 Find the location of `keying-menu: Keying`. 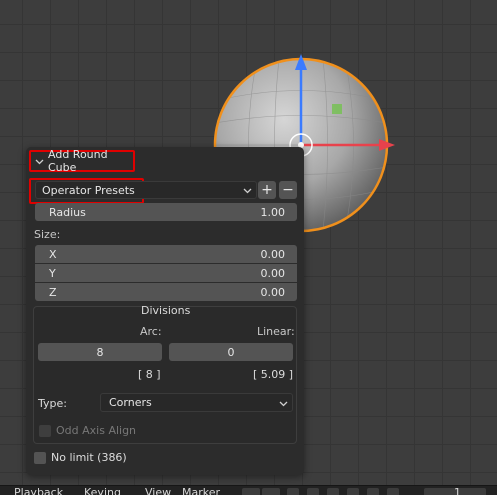

keying-menu: Keying is located at coordinates (102, 491).